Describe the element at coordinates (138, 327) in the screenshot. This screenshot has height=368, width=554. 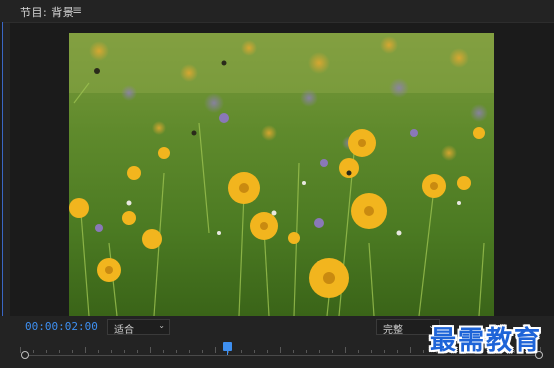
I see `zoom-fit-dropdown: 适合 ⌄` at that location.